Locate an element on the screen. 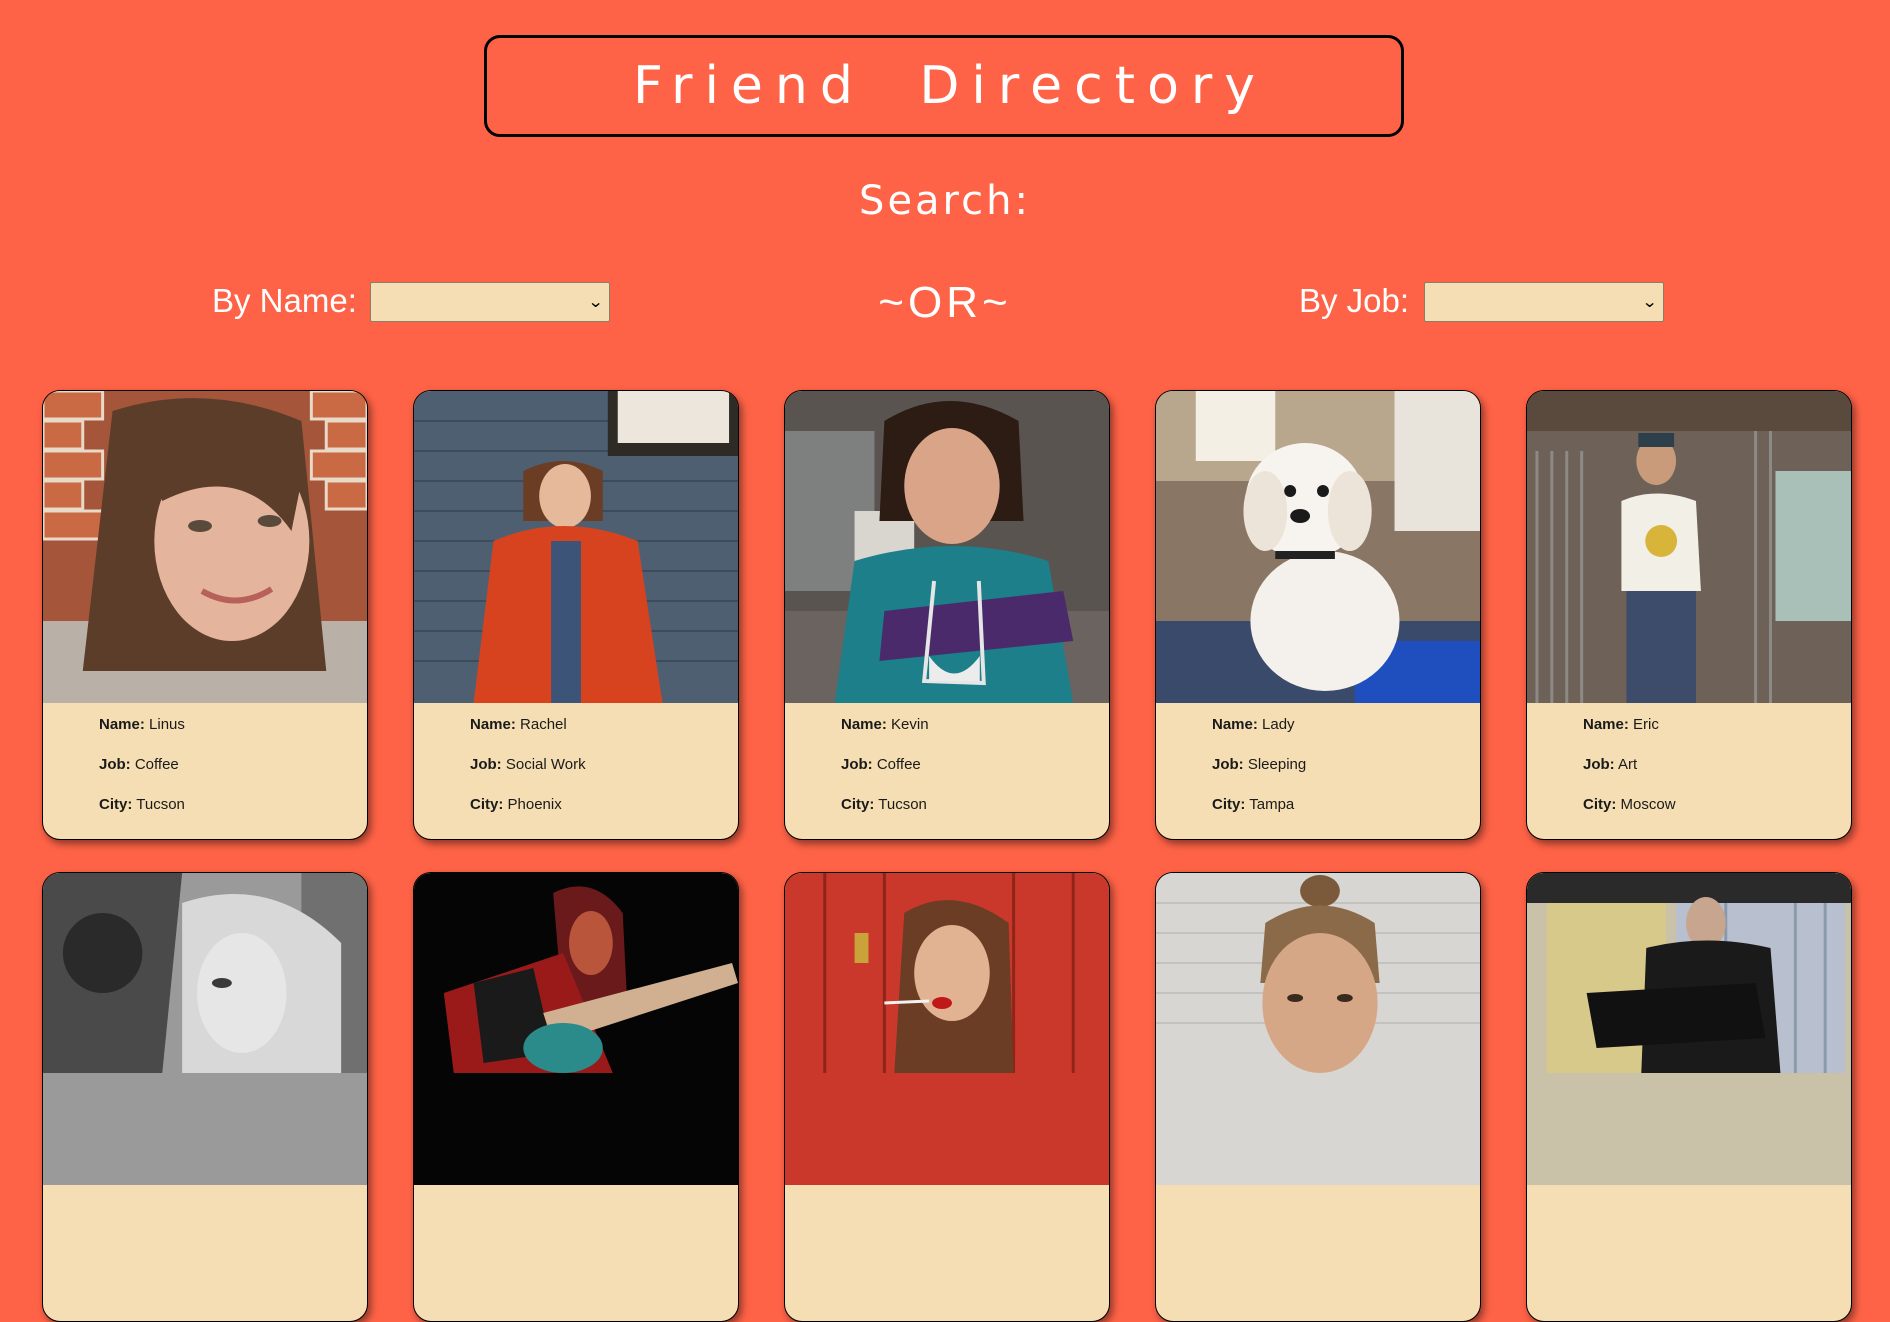 This screenshot has height=1322, width=1890. friend-name: Rachel is located at coordinates (543, 724).